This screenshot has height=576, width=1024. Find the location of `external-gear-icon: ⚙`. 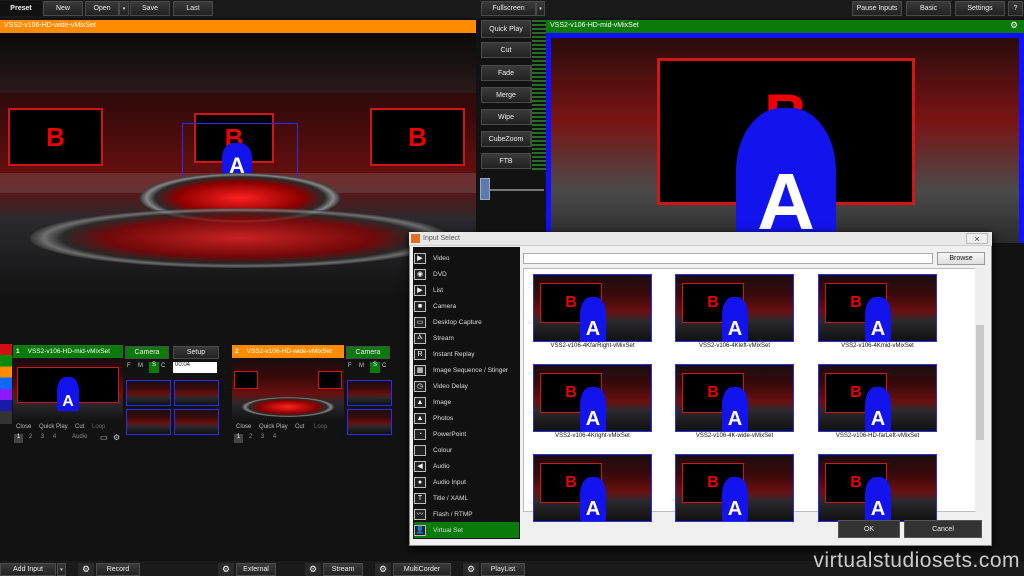

external-gear-icon: ⚙ is located at coordinates (226, 569).